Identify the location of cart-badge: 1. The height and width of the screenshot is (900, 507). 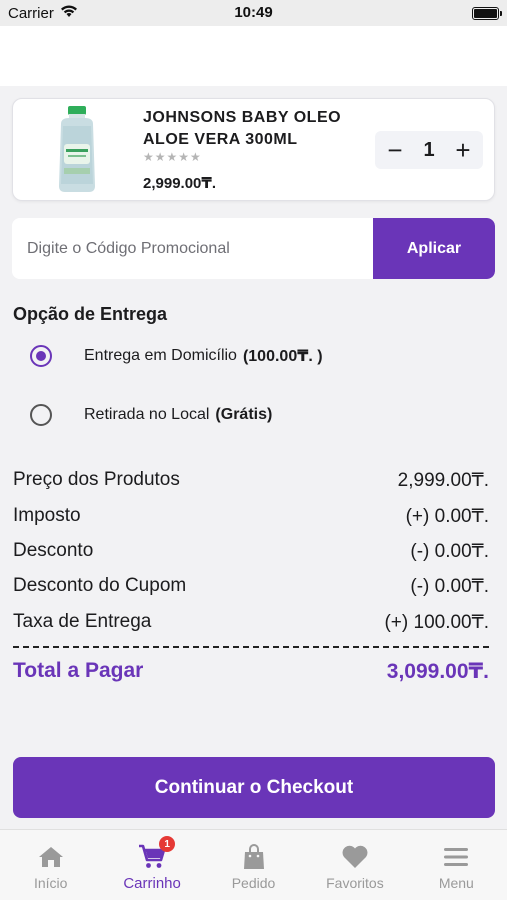
(167, 844).